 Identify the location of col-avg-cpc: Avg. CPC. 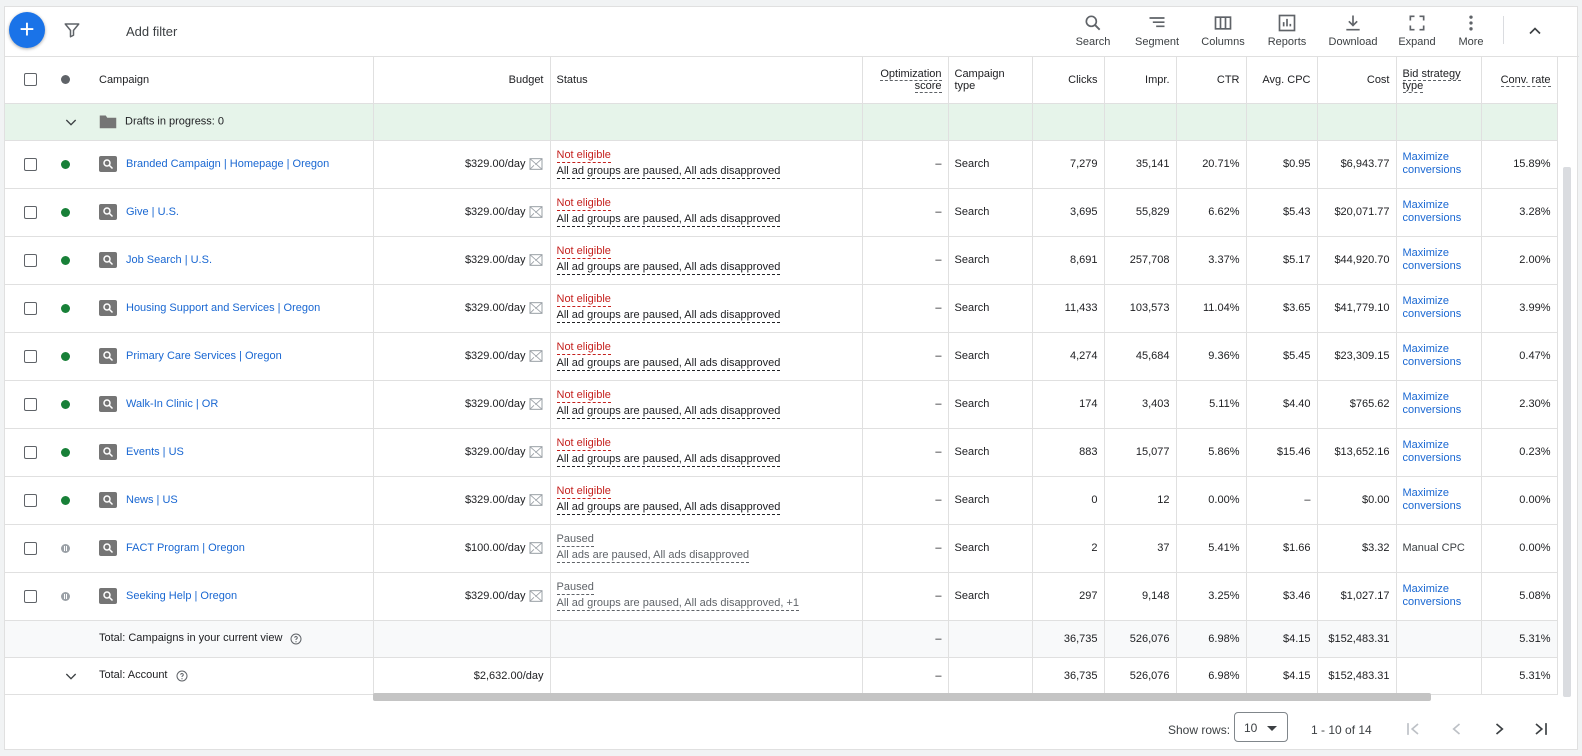
(1282, 80).